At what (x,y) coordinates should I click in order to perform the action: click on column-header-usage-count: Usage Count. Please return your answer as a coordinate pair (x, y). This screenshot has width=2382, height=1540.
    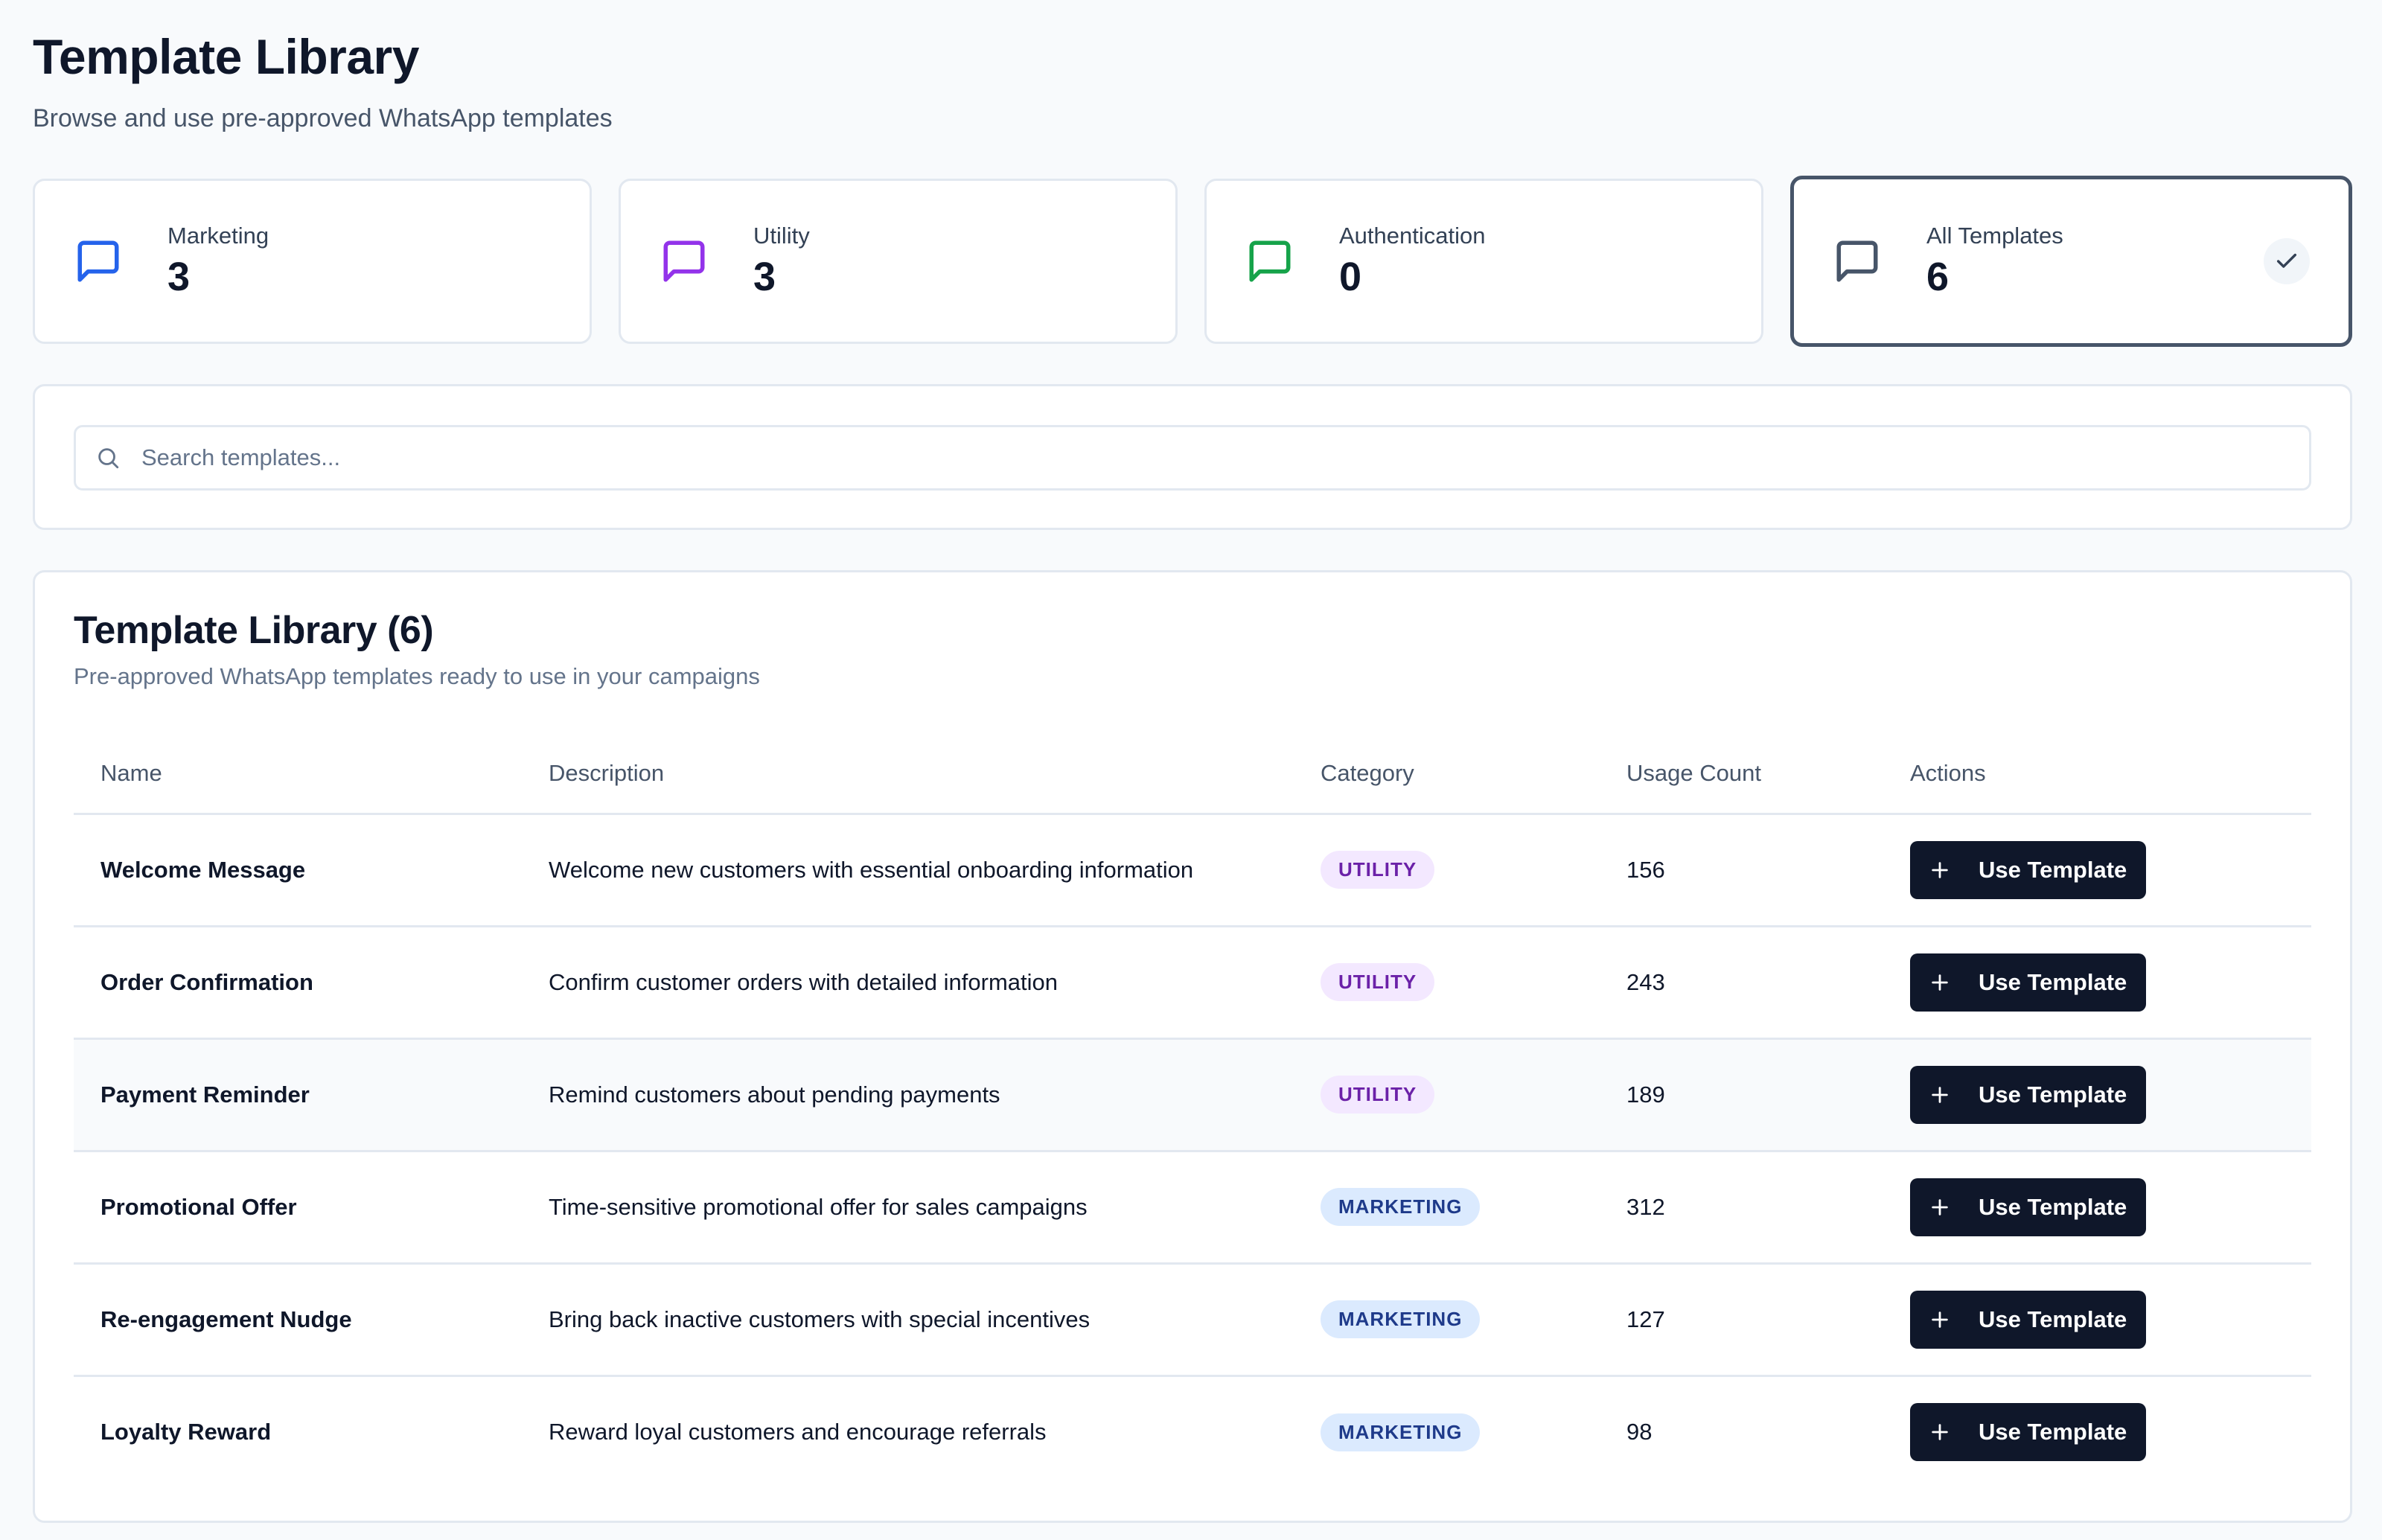
    Looking at the image, I should click on (1742, 775).